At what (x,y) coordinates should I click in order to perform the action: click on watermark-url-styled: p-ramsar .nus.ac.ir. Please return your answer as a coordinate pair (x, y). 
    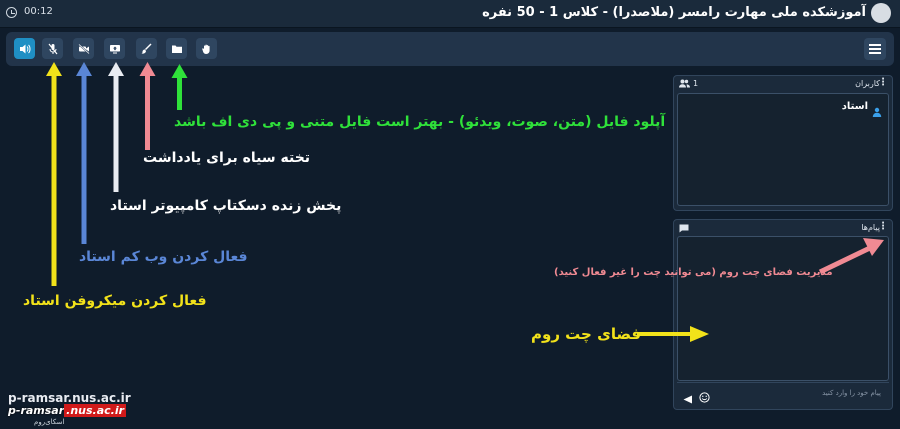
    Looking at the image, I should click on (67, 410).